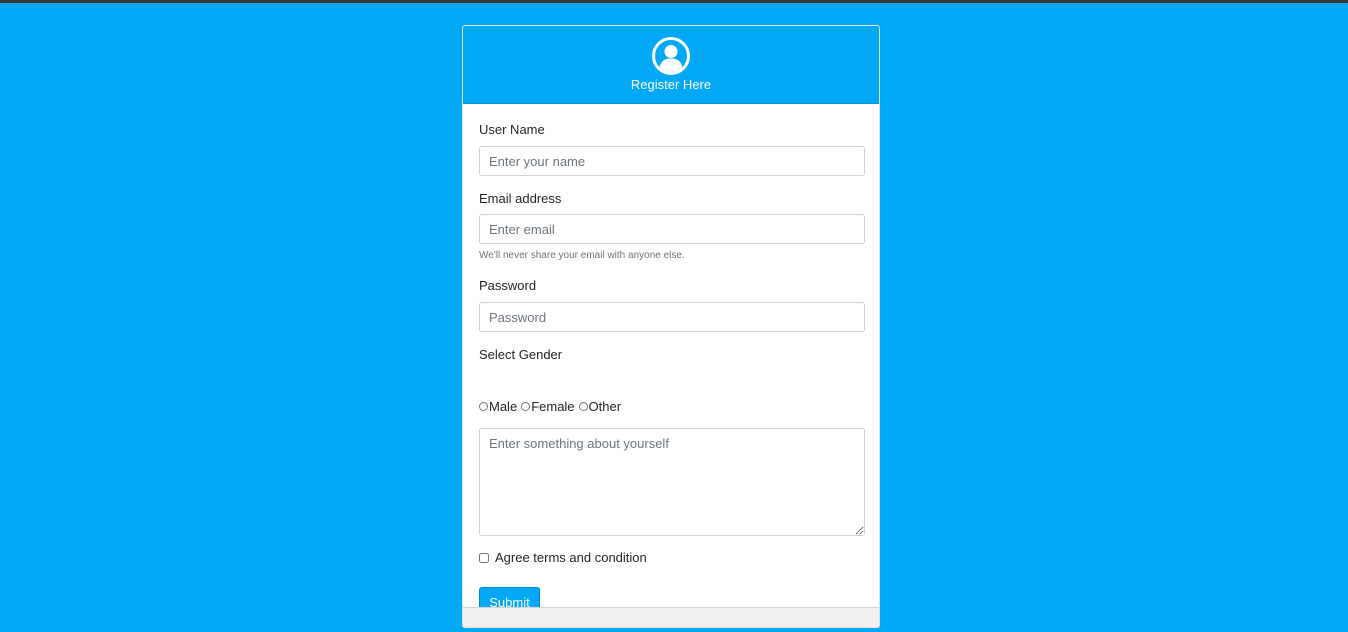 This screenshot has height=632, width=1348. Describe the element at coordinates (672, 161) in the screenshot. I see `username-input` at that location.